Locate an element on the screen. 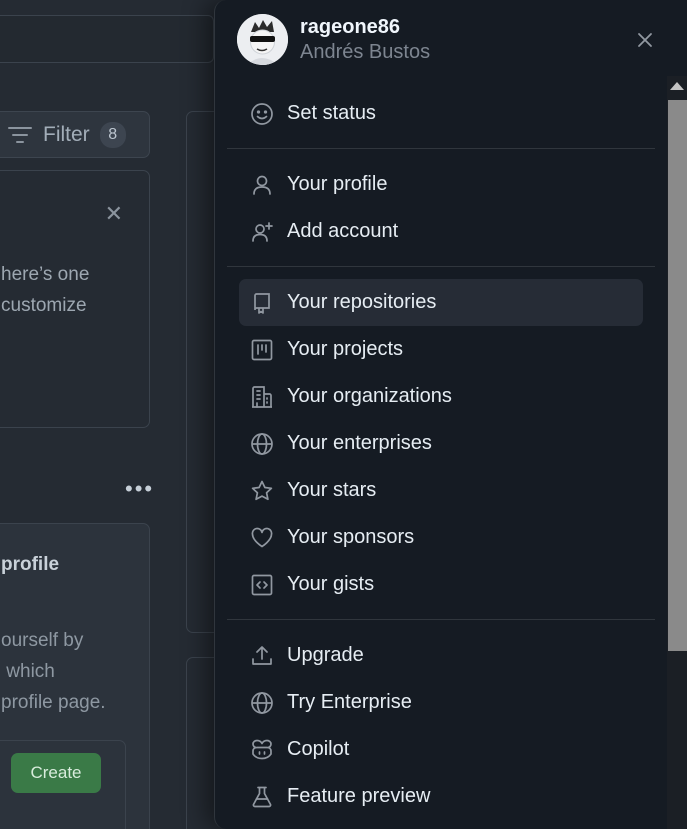  upload-icon is located at coordinates (262, 656).